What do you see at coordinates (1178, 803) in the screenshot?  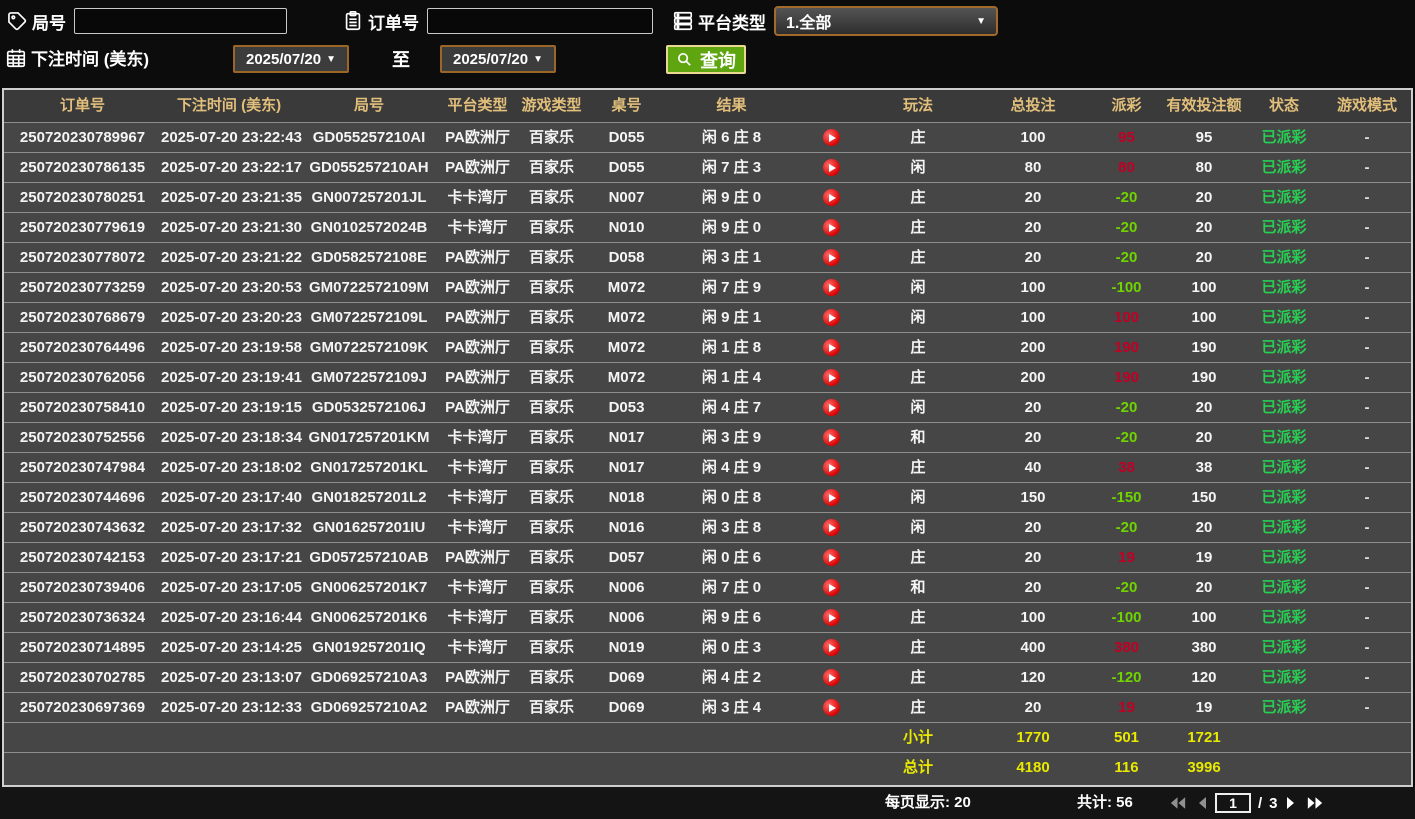 I see `first-page-button` at bounding box center [1178, 803].